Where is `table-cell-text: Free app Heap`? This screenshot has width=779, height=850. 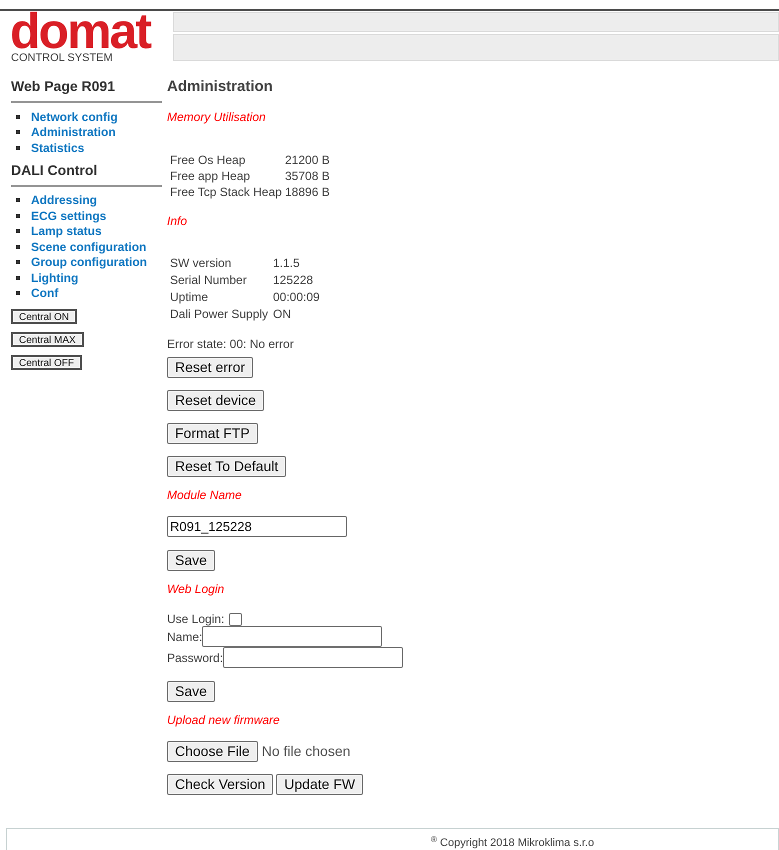 table-cell-text: Free app Heap is located at coordinates (211, 176).